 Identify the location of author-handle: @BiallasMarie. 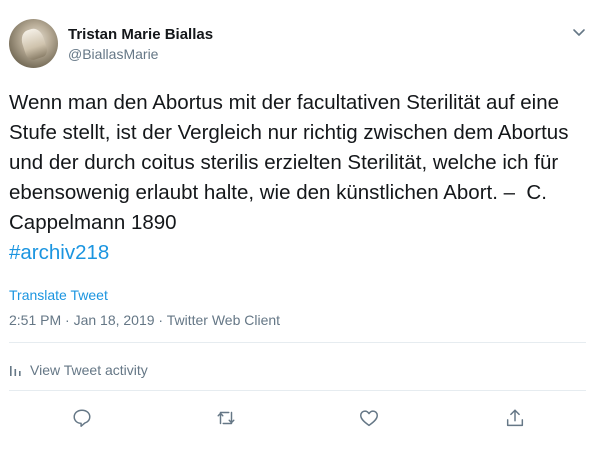
(113, 54).